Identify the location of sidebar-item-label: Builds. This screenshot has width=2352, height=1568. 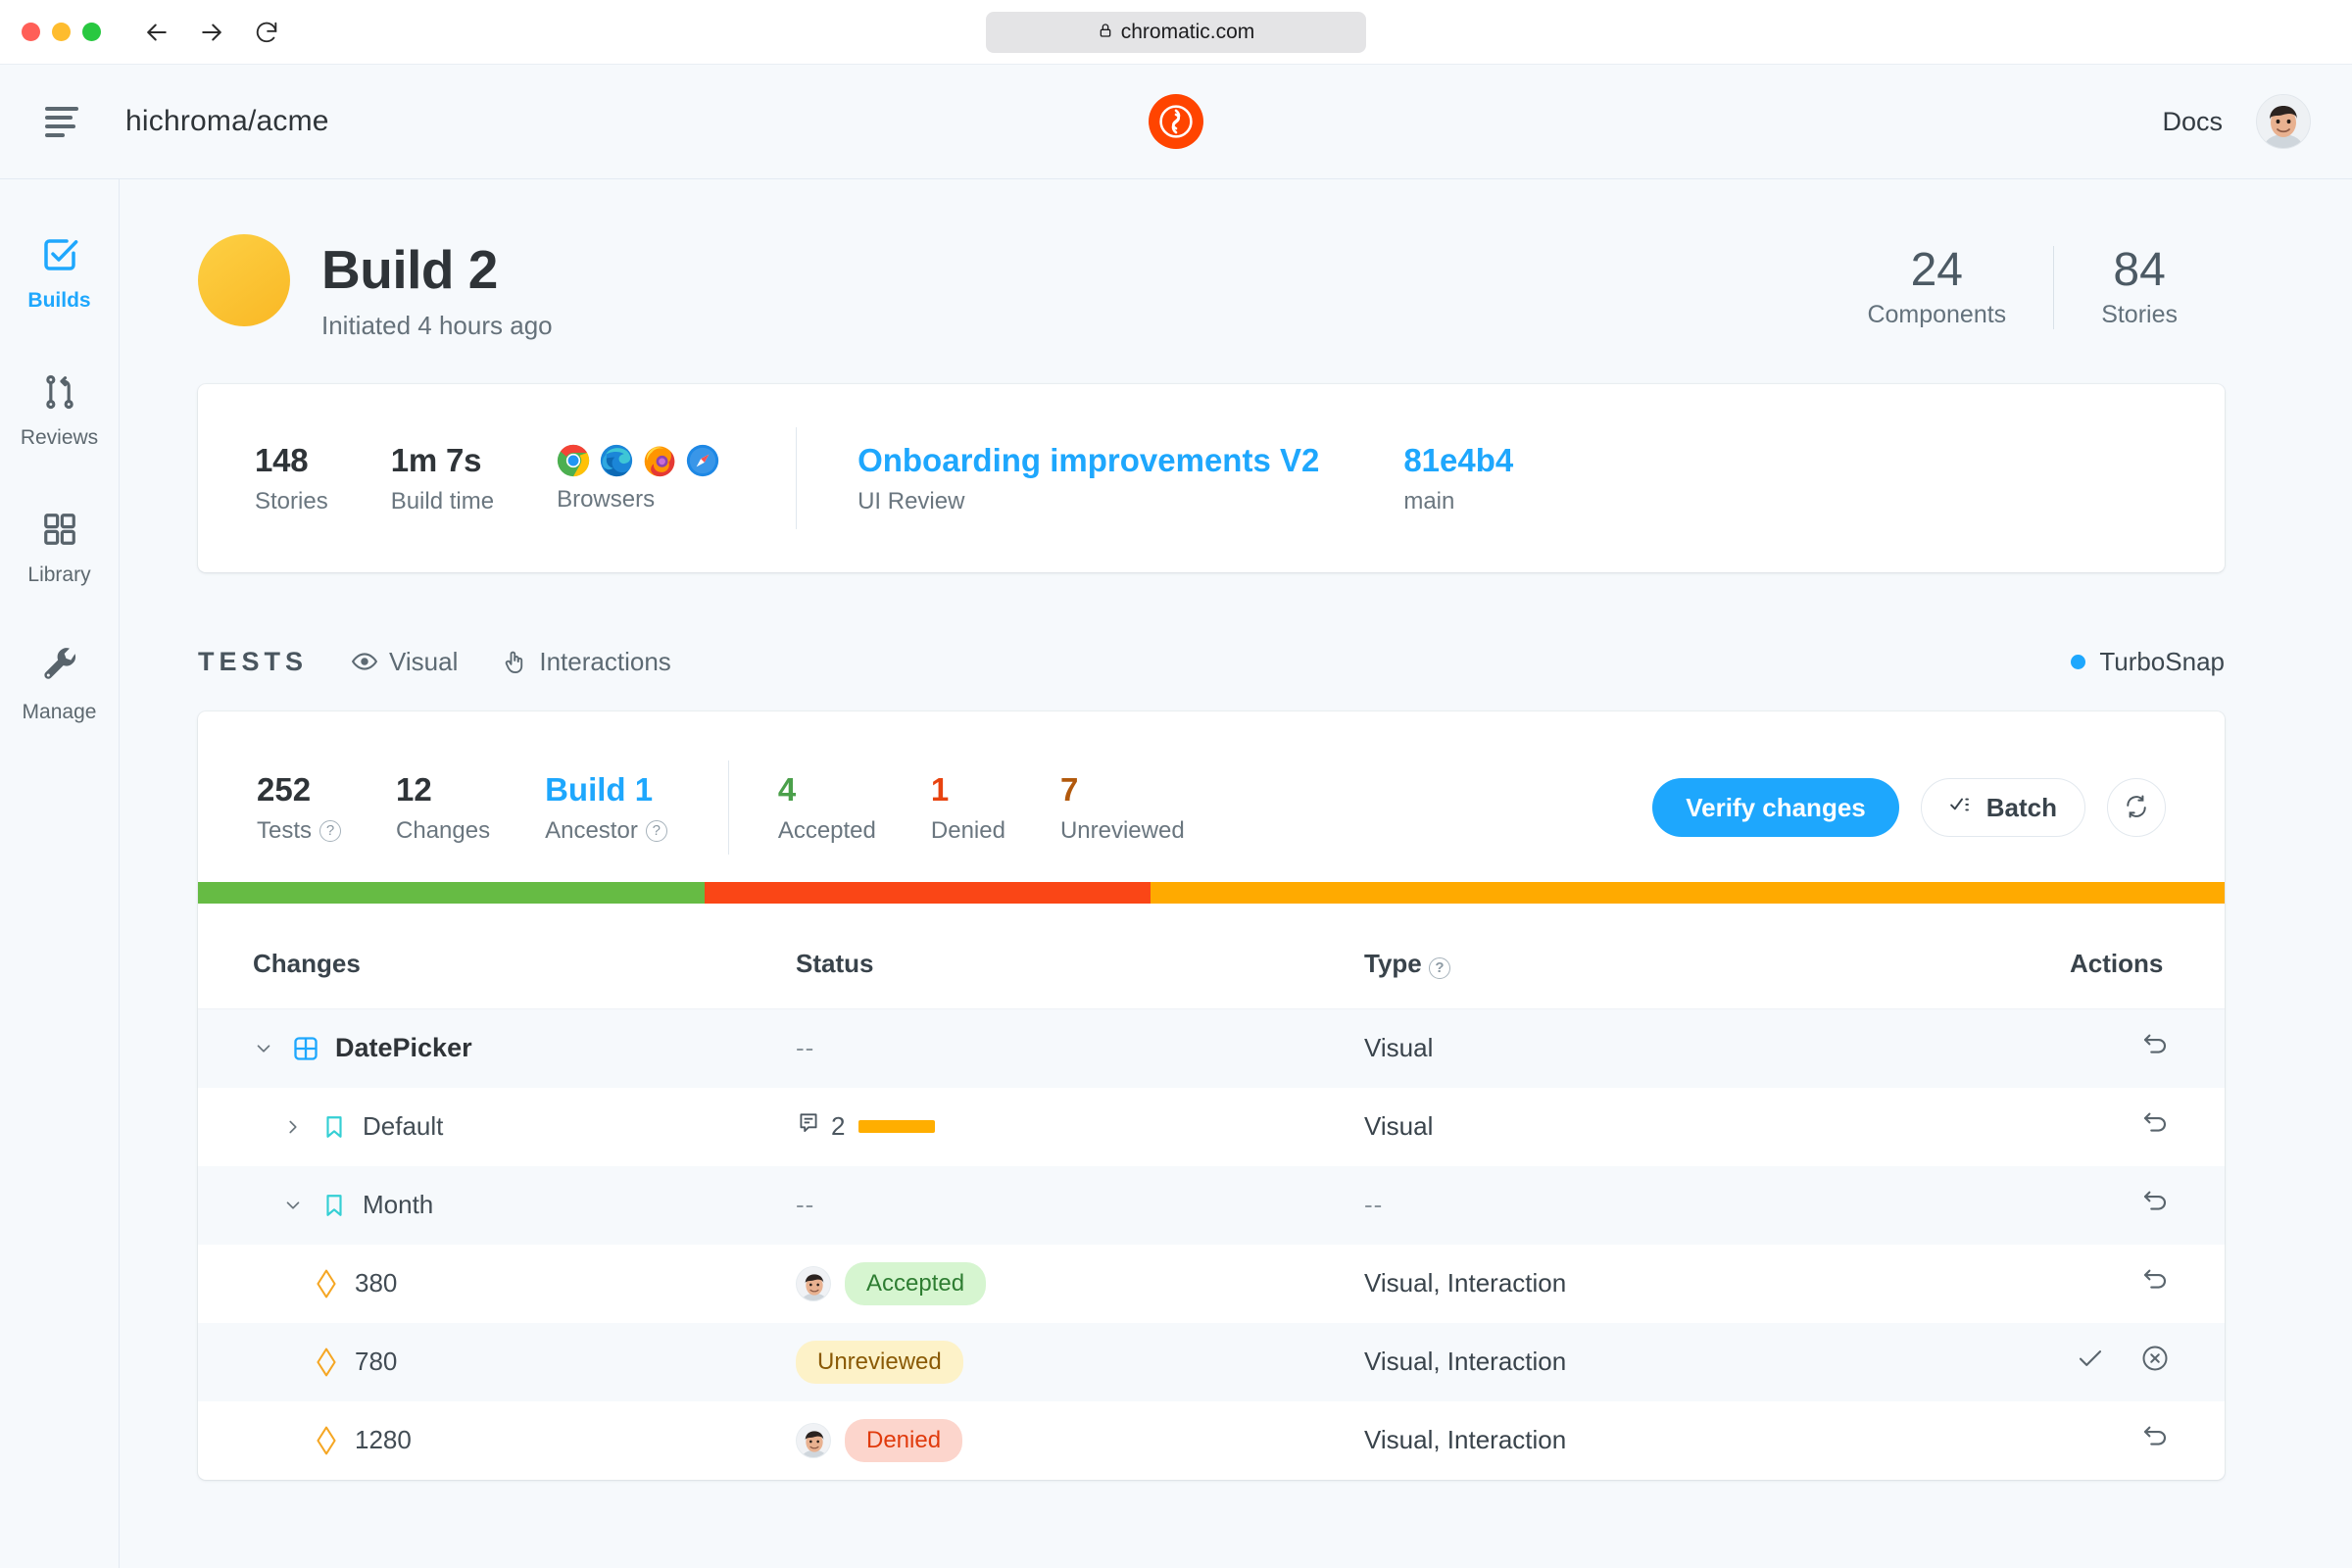
(59, 300).